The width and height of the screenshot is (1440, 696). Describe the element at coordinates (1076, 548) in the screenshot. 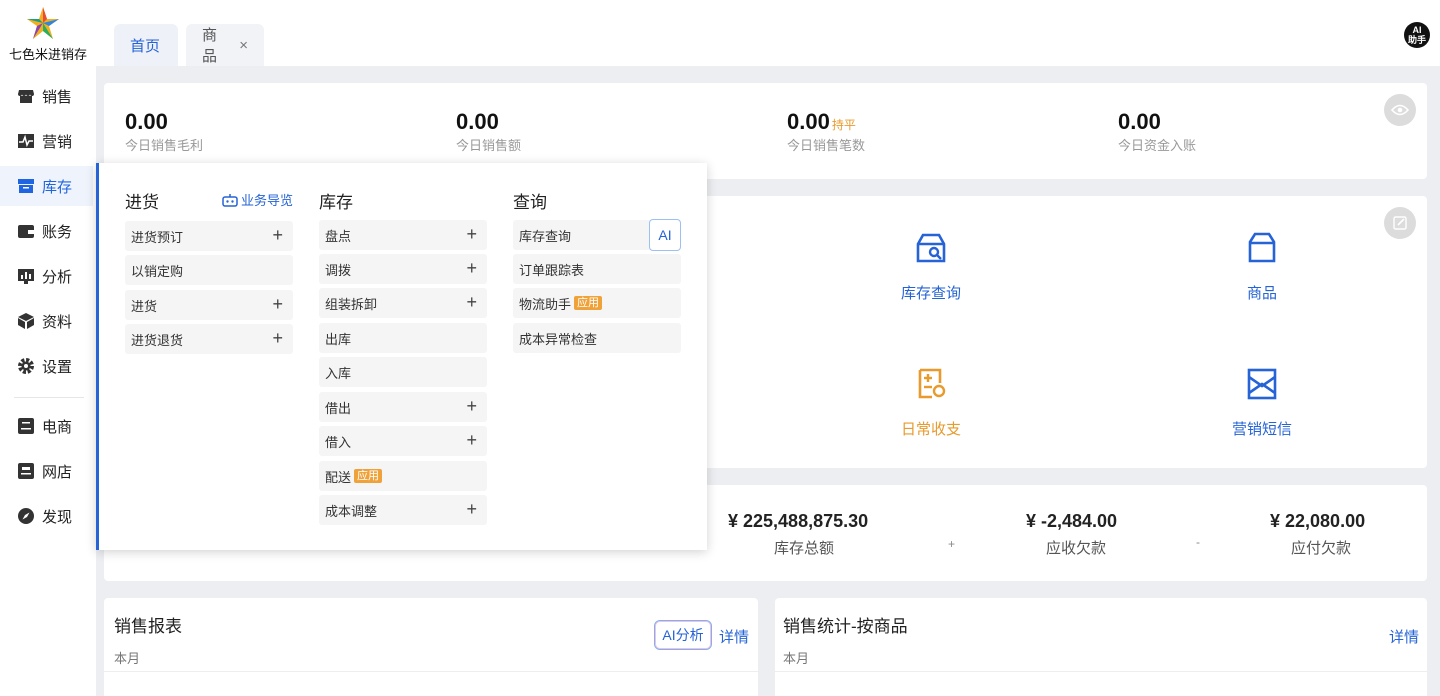

I see `money-label: 应收欠款` at that location.